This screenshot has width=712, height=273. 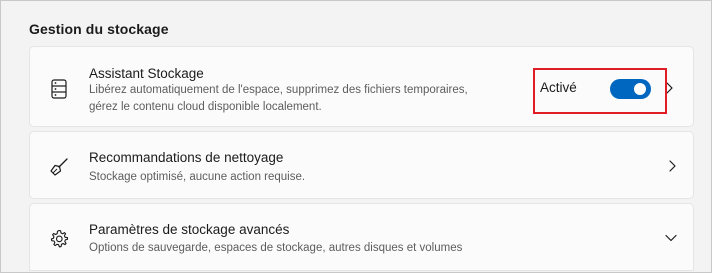 I want to click on cleanup-recommendations-title: Recommandations de nettoyage, so click(x=186, y=157).